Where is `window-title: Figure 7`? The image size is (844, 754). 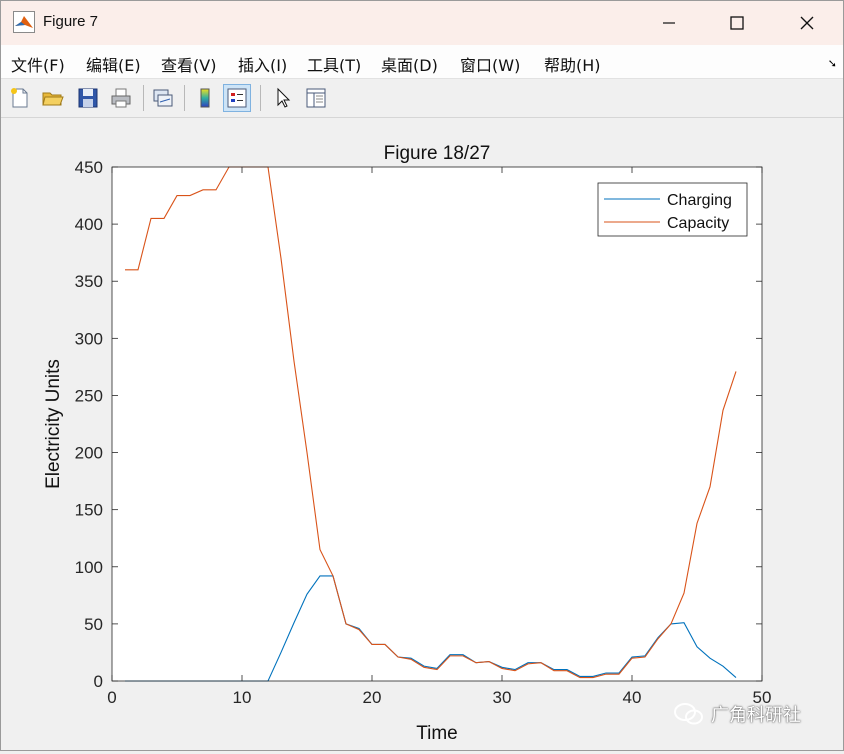
window-title: Figure 7 is located at coordinates (71, 21).